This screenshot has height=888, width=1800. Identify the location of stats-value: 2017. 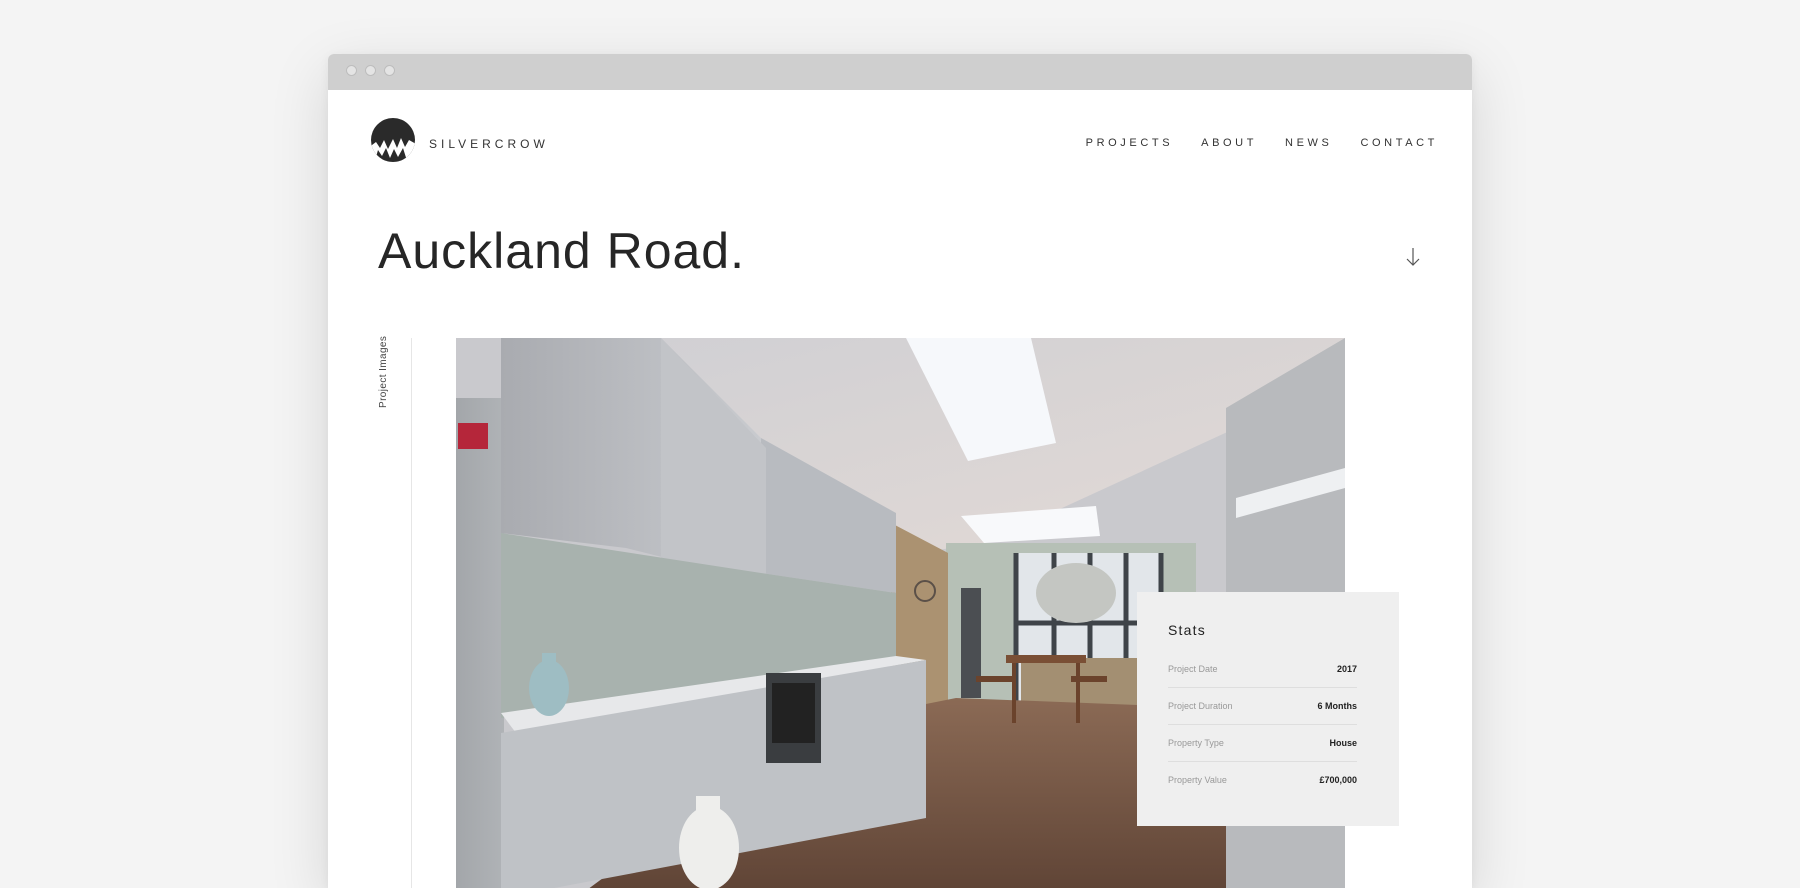
(1346, 669).